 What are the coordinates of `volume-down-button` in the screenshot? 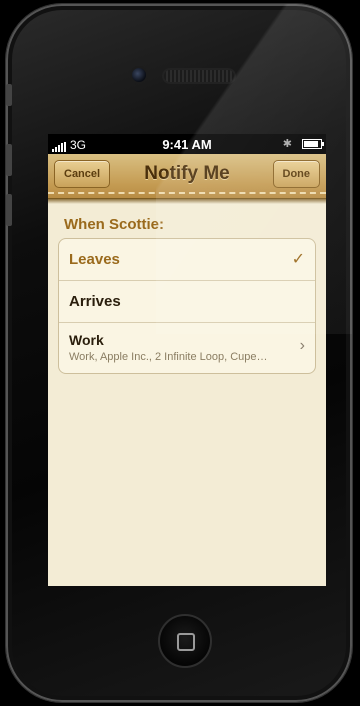 It's located at (9, 210).